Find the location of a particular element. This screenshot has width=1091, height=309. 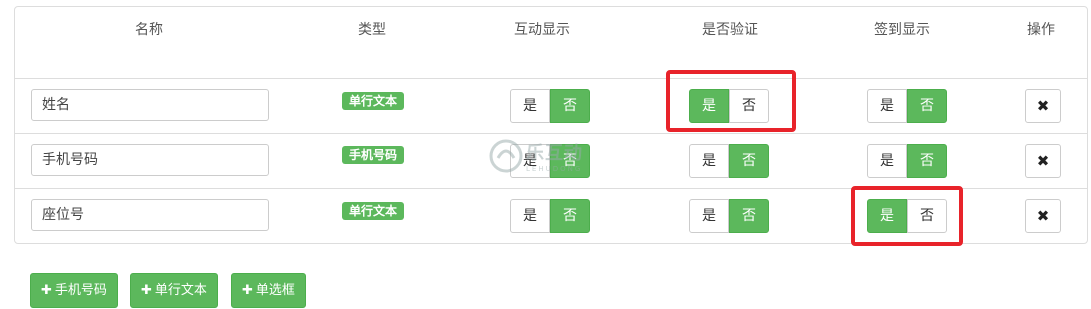

add-radio-field-button: ✚ 单选框 is located at coordinates (268, 290).